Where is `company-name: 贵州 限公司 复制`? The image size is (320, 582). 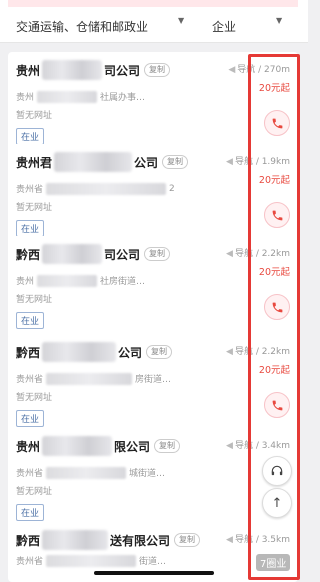
company-name: 贵州 限公司 复制 is located at coordinates (98, 446).